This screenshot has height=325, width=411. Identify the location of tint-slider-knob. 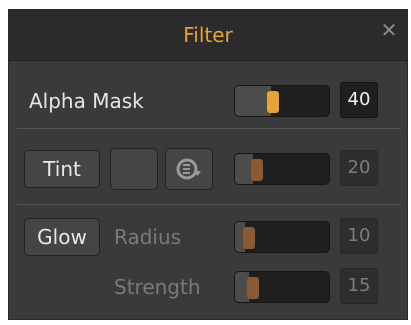
(257, 170).